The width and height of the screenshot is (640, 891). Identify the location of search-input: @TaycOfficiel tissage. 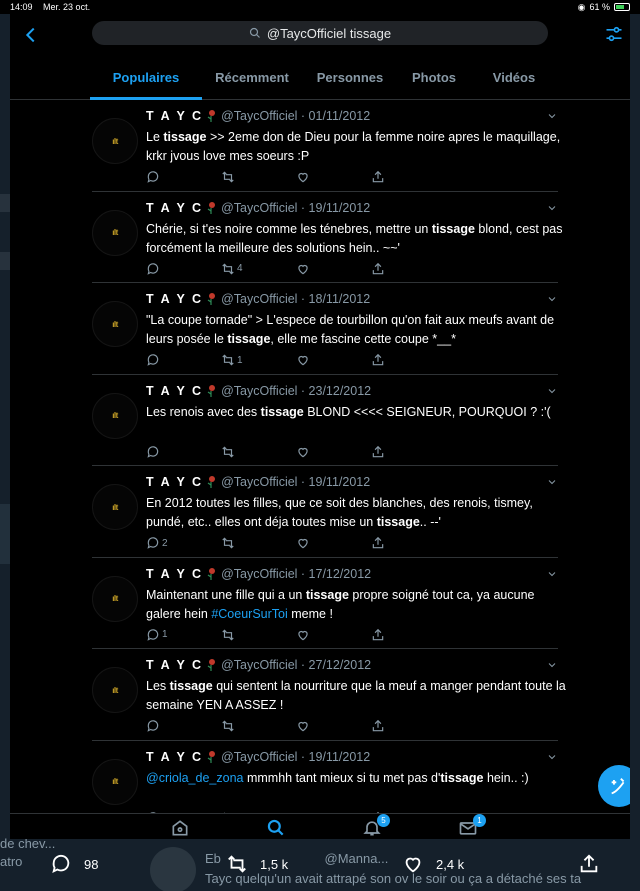
(320, 33).